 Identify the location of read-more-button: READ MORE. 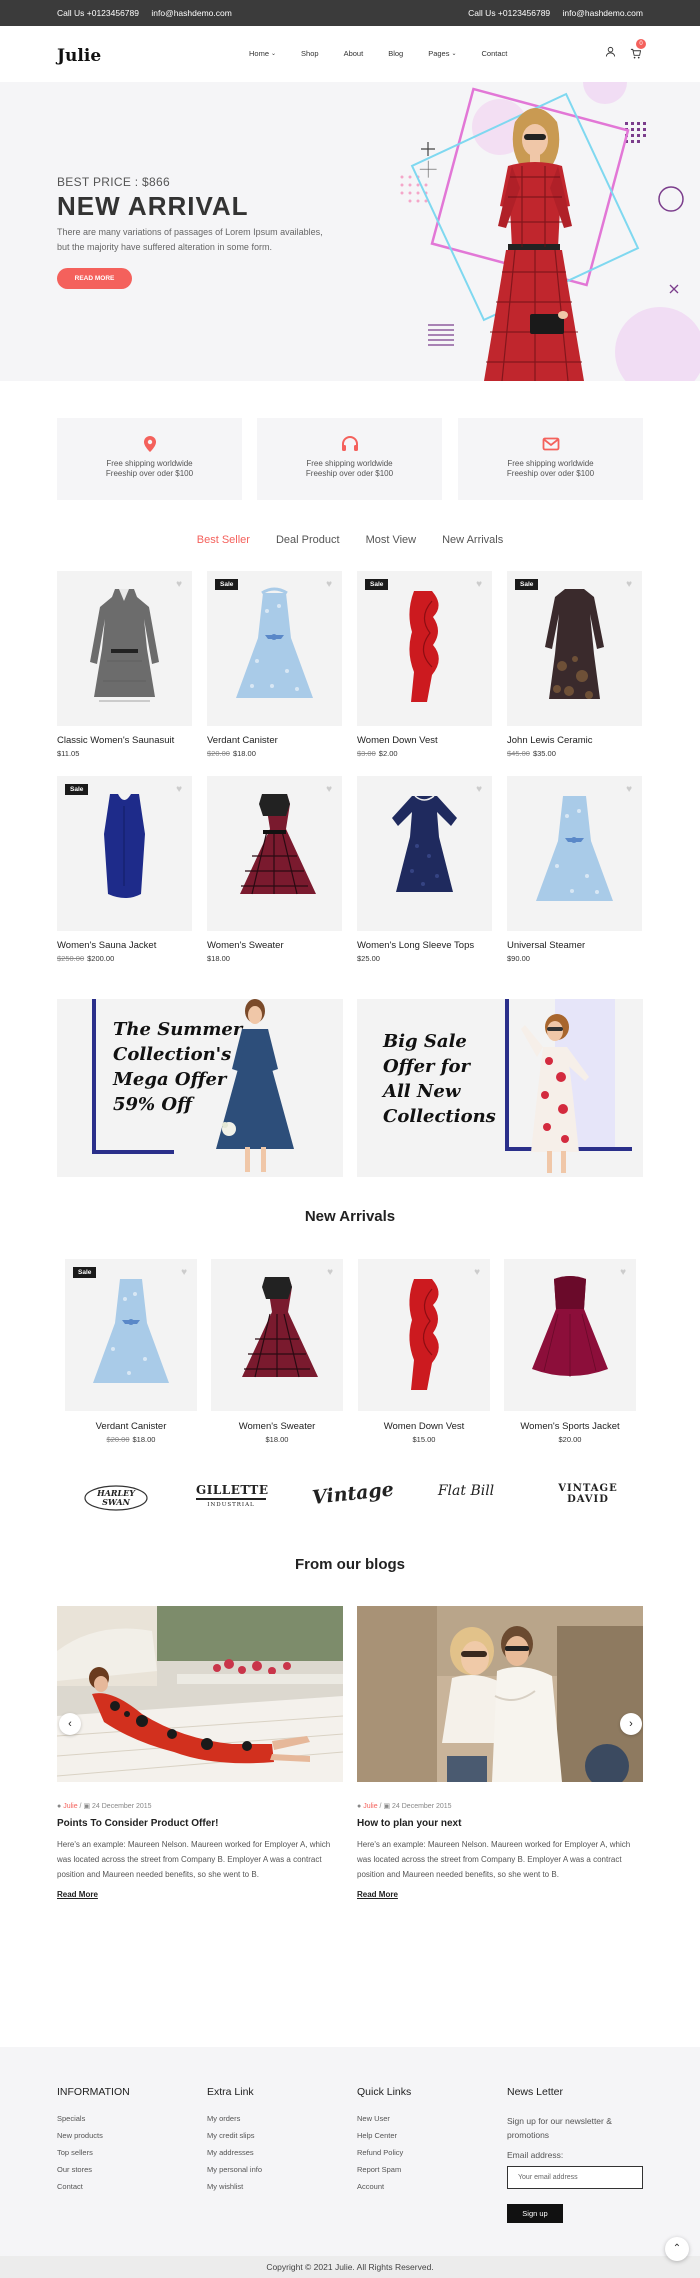
(94, 278).